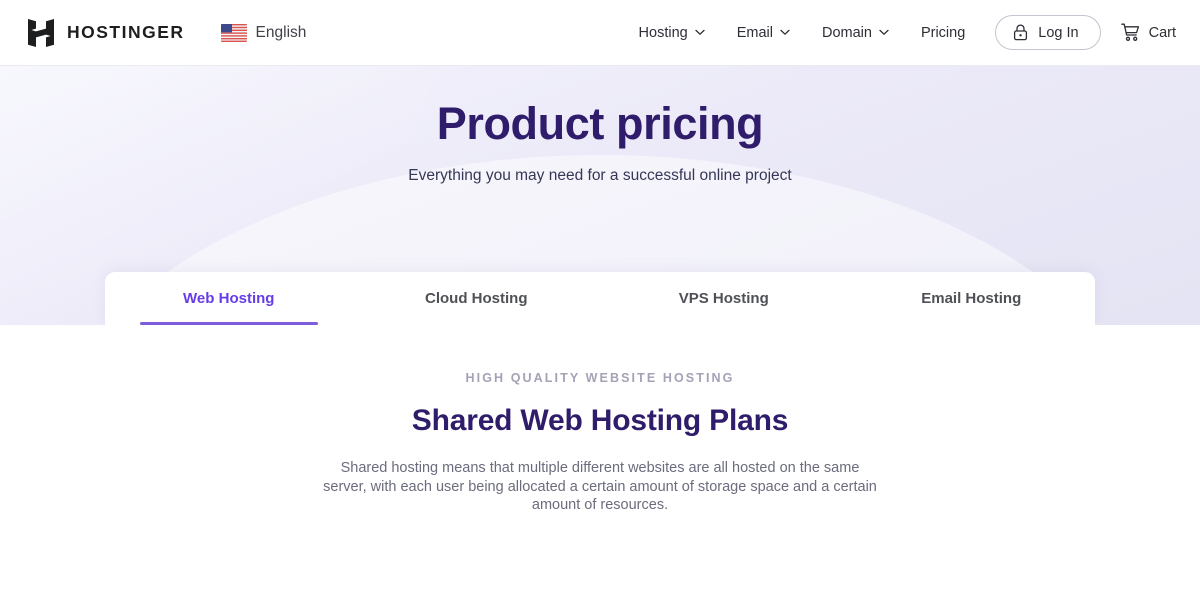 The height and width of the screenshot is (609, 1200). Describe the element at coordinates (281, 32) in the screenshot. I see `language-label: English` at that location.